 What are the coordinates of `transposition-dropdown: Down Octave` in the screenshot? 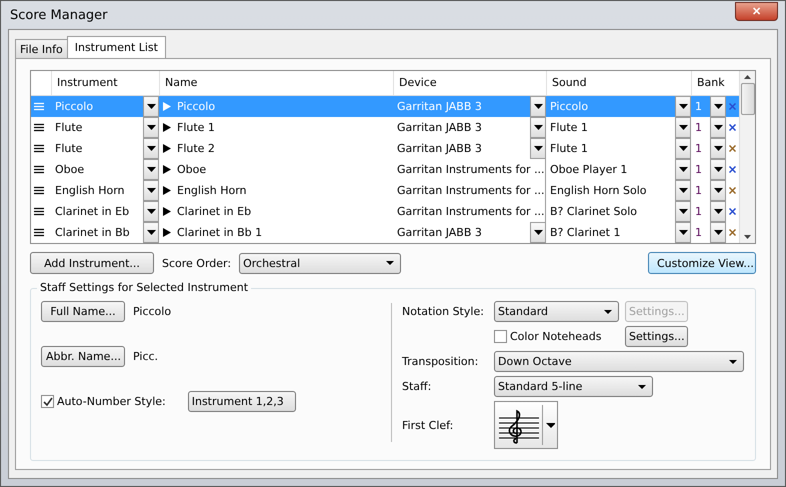 It's located at (619, 361).